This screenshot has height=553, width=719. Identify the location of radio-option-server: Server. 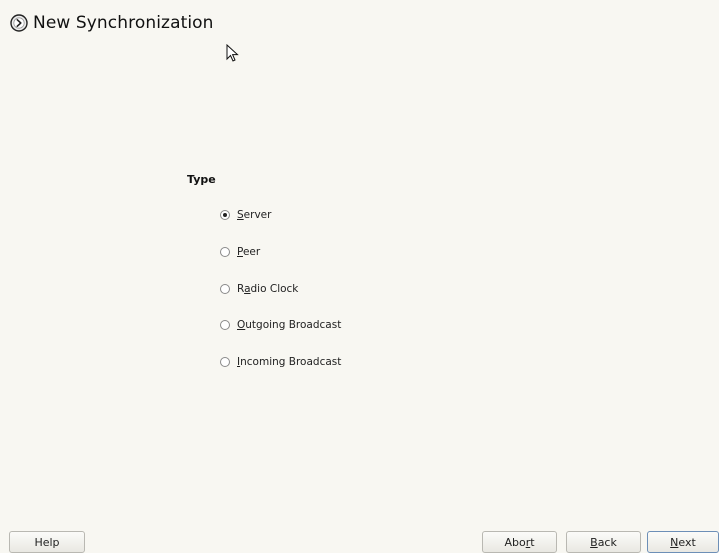
(245, 215).